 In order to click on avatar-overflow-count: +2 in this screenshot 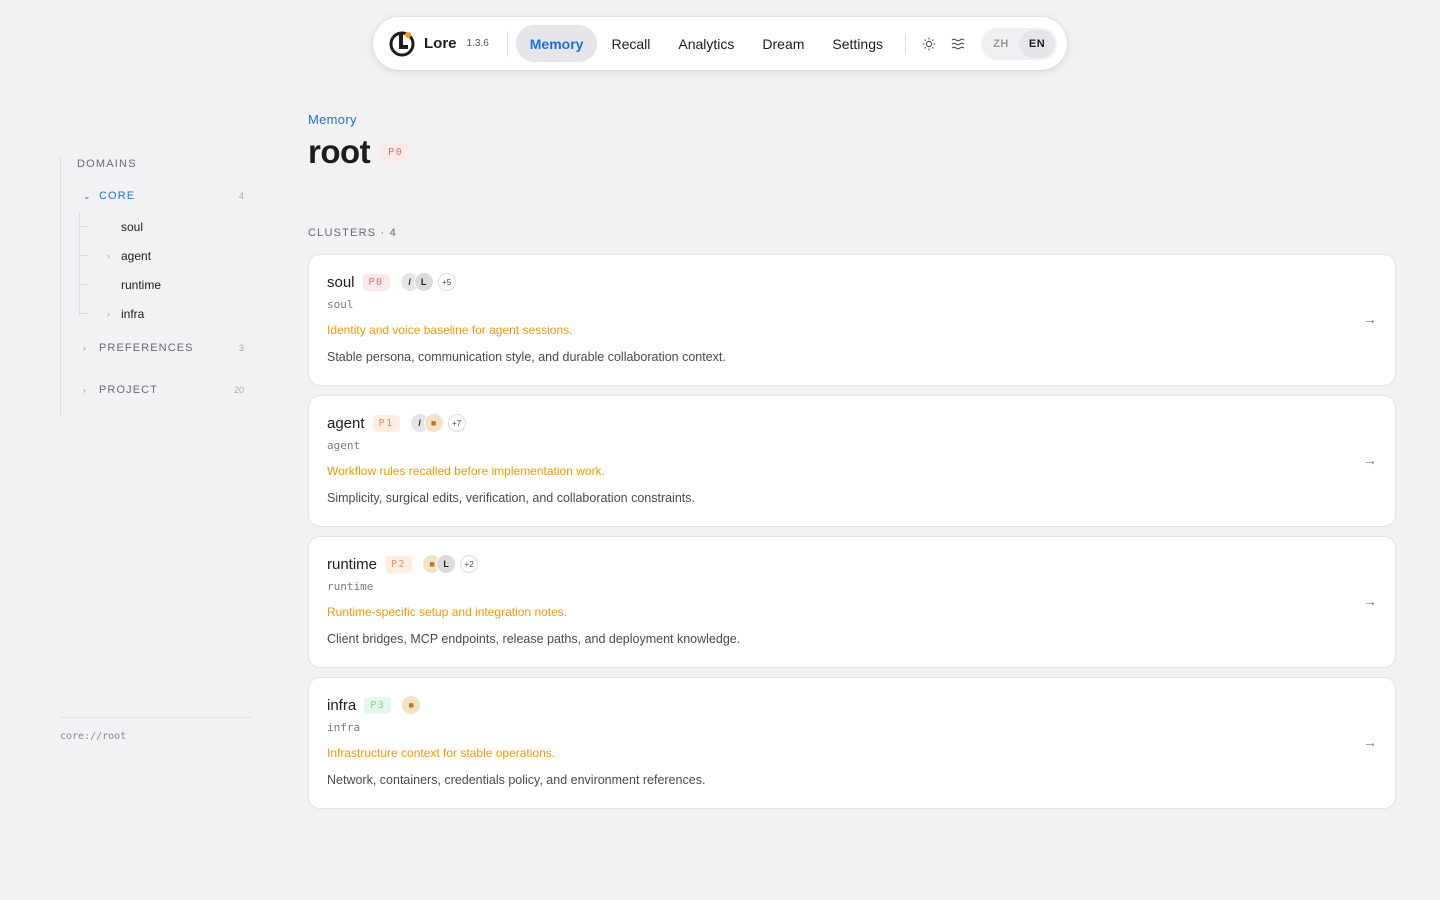, I will do `click(469, 564)`.